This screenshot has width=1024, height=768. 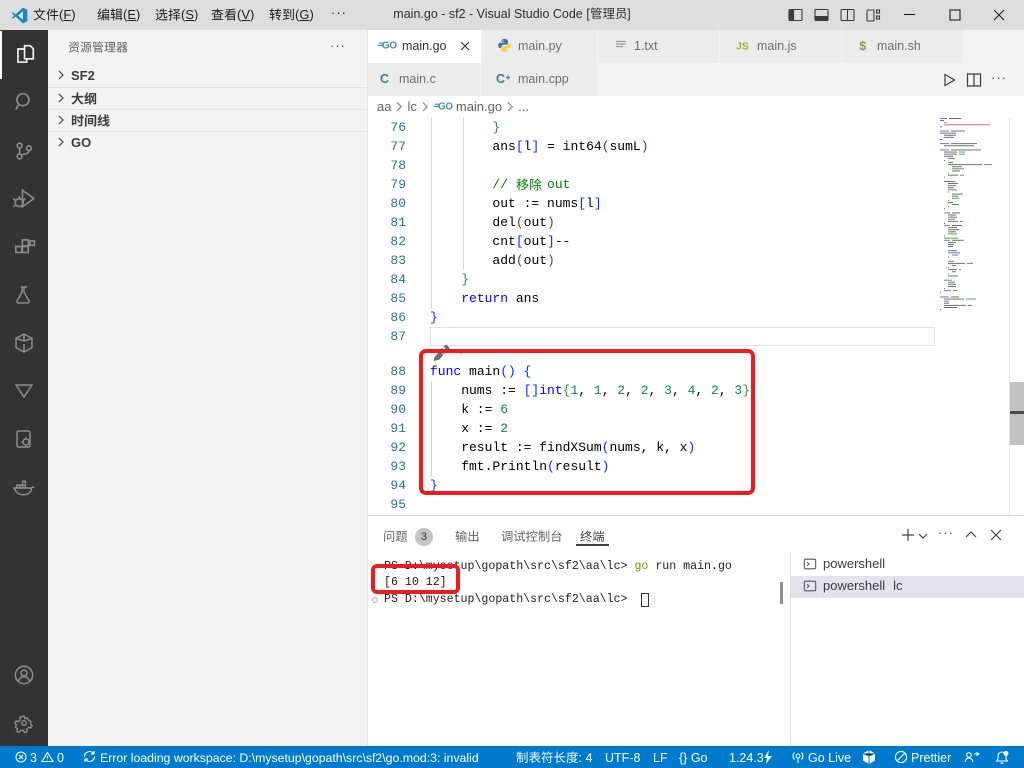 What do you see at coordinates (742, 47) in the screenshot?
I see `svg-text: JS` at bounding box center [742, 47].